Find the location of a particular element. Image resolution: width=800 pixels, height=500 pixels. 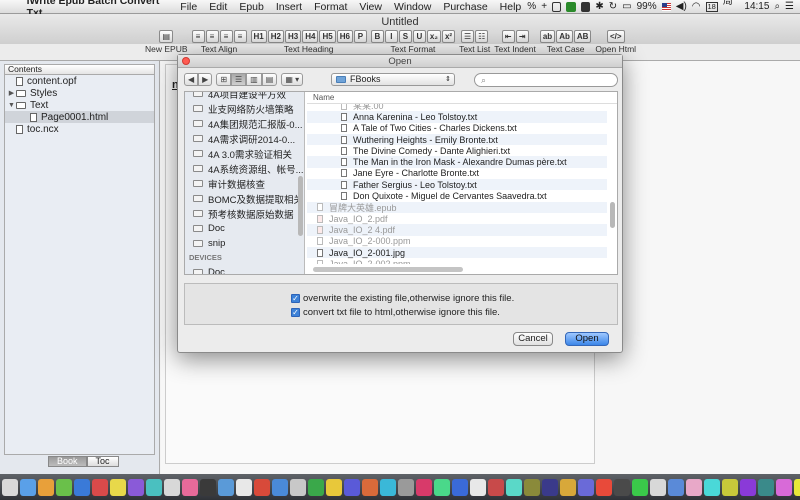

toolbar-button: H4 is located at coordinates (310, 36).